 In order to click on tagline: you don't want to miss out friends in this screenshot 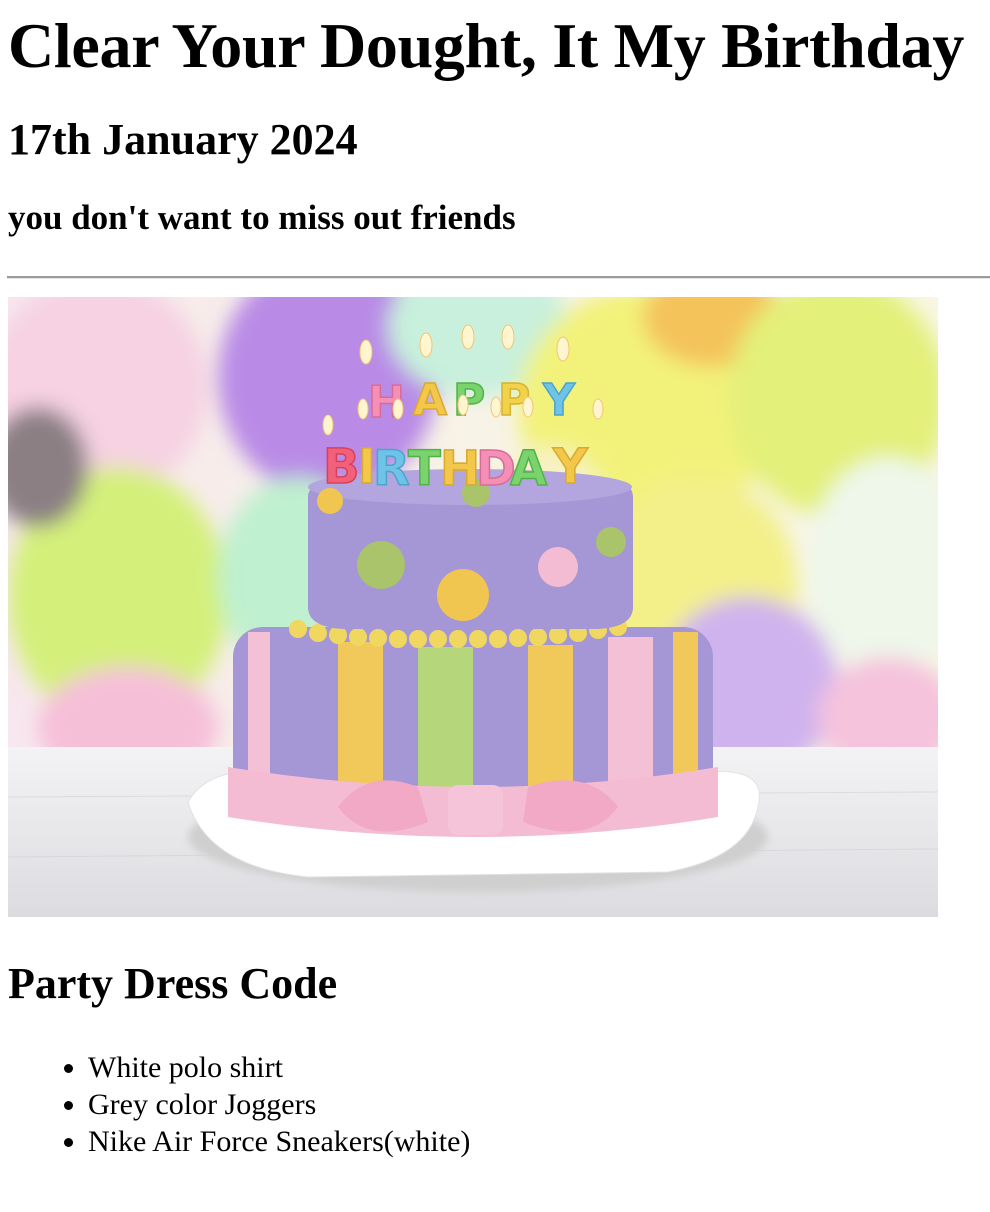, I will do `click(262, 217)`.